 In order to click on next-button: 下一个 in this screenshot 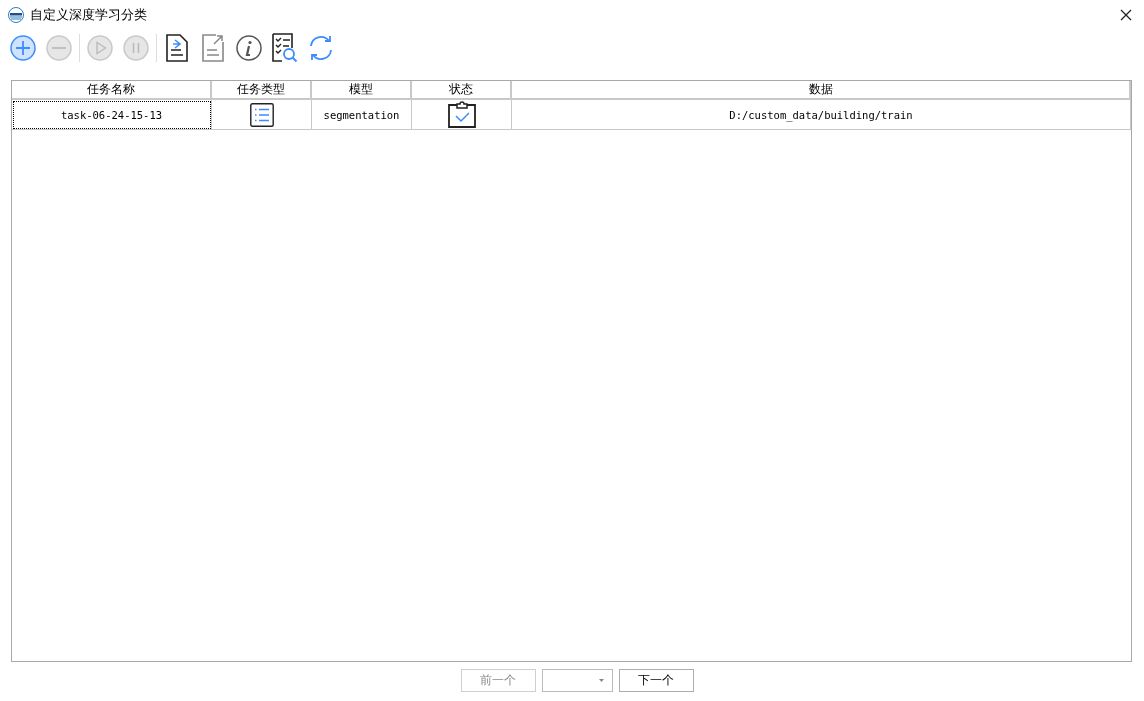, I will do `click(656, 680)`.